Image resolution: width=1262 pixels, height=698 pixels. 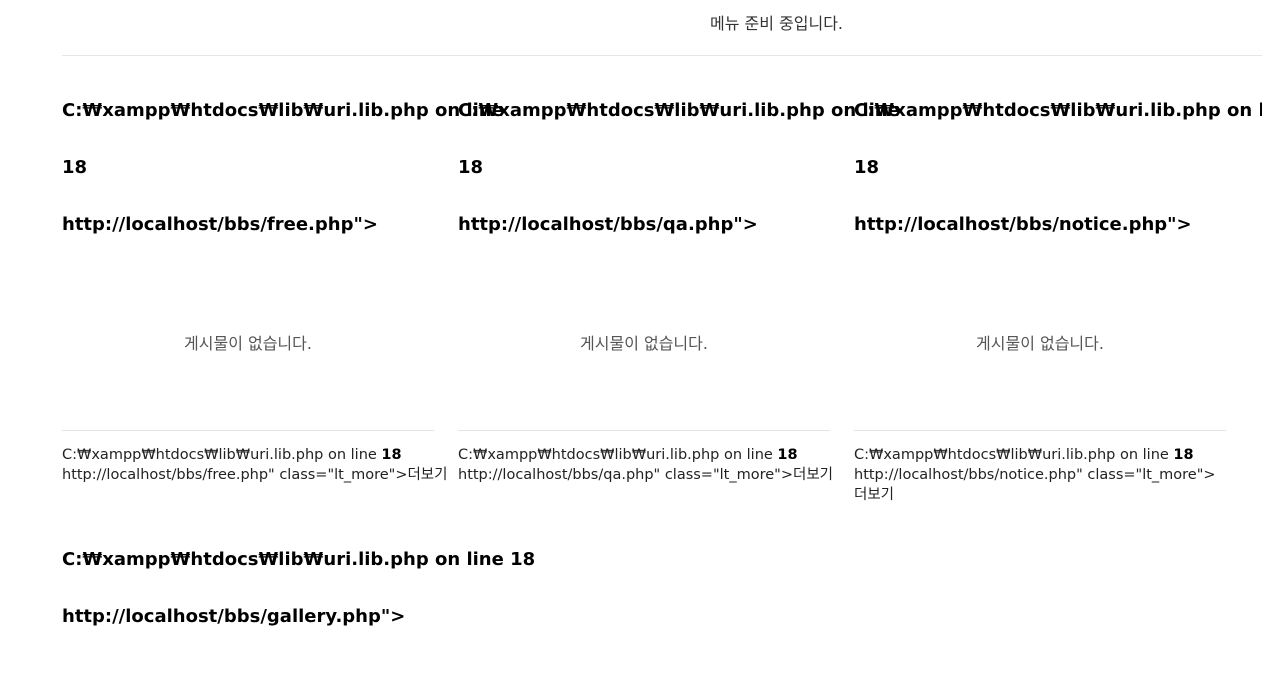 What do you see at coordinates (248, 225) in the screenshot?
I see `board-title-url: http://localhost/bbs/free.php">` at bounding box center [248, 225].